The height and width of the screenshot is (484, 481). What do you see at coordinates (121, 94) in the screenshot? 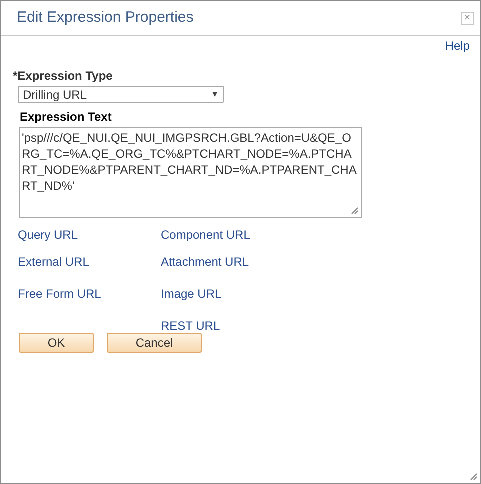
I see `expression-type-dropdown: Drilling URL ▼` at bounding box center [121, 94].